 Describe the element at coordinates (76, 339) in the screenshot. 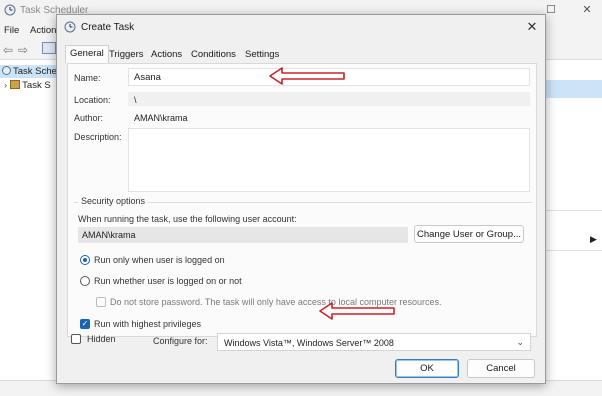

I see `hidden-checkbox` at that location.